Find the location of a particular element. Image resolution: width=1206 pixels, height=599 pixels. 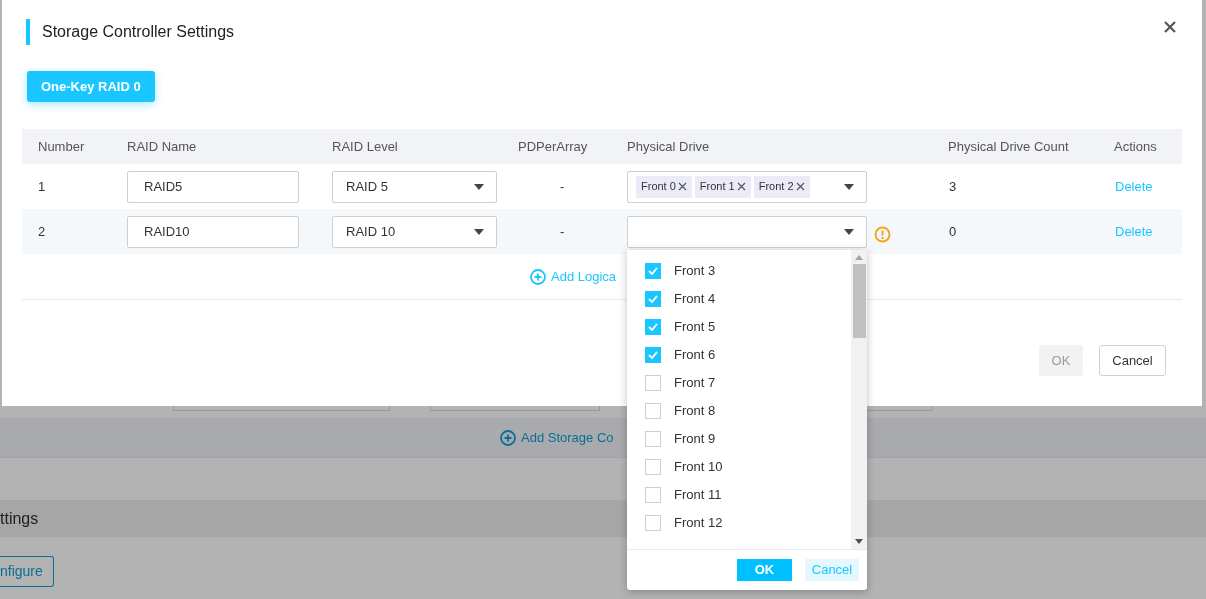

drive-option: Front 9 is located at coordinates (739, 439).